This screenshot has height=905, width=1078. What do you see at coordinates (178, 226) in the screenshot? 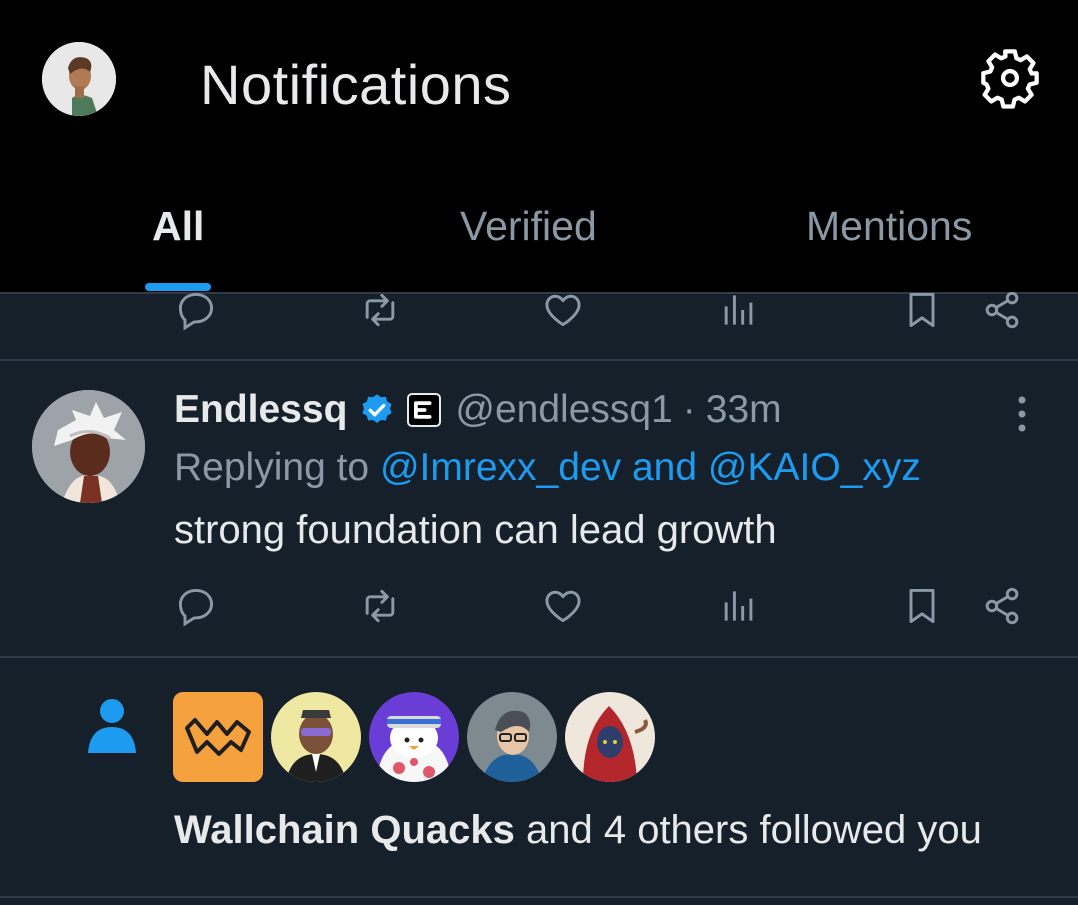
I see `tab-all: All` at bounding box center [178, 226].